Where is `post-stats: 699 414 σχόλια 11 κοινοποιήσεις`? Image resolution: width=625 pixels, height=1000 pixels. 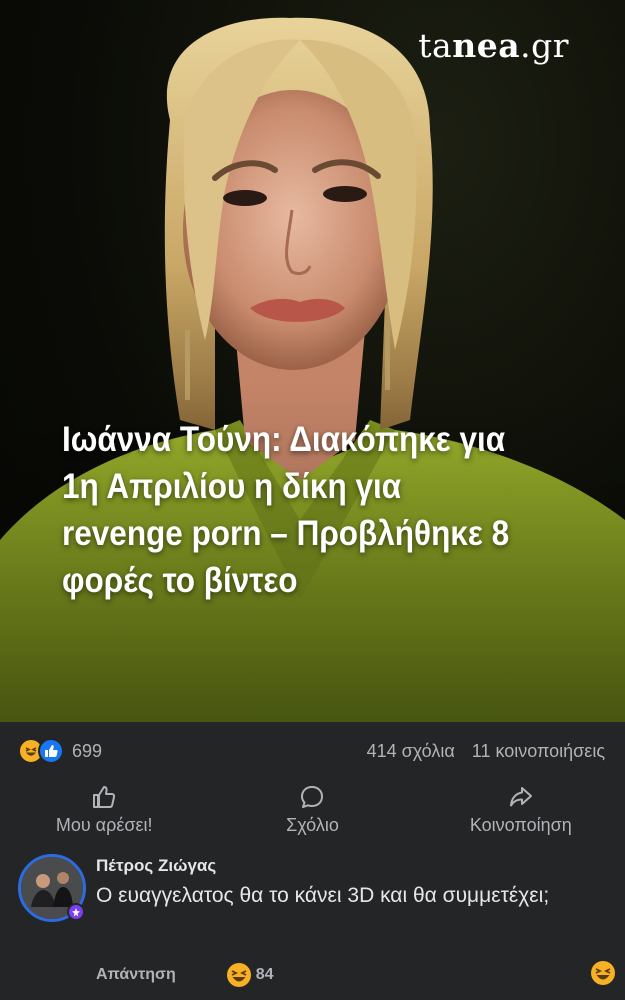
post-stats: 699 414 σχόλια 11 κοινοποιήσεις is located at coordinates (312, 751).